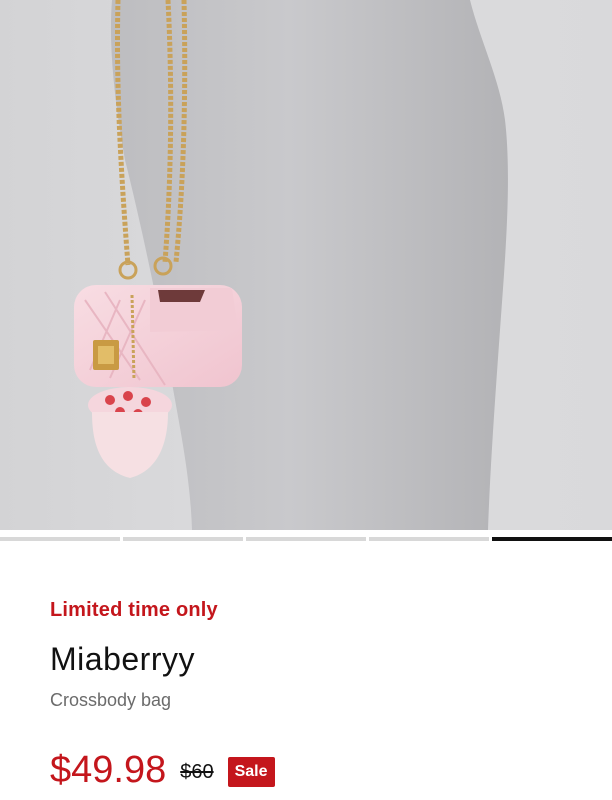  What do you see at coordinates (122, 659) in the screenshot?
I see `product-title: Miaberryy` at bounding box center [122, 659].